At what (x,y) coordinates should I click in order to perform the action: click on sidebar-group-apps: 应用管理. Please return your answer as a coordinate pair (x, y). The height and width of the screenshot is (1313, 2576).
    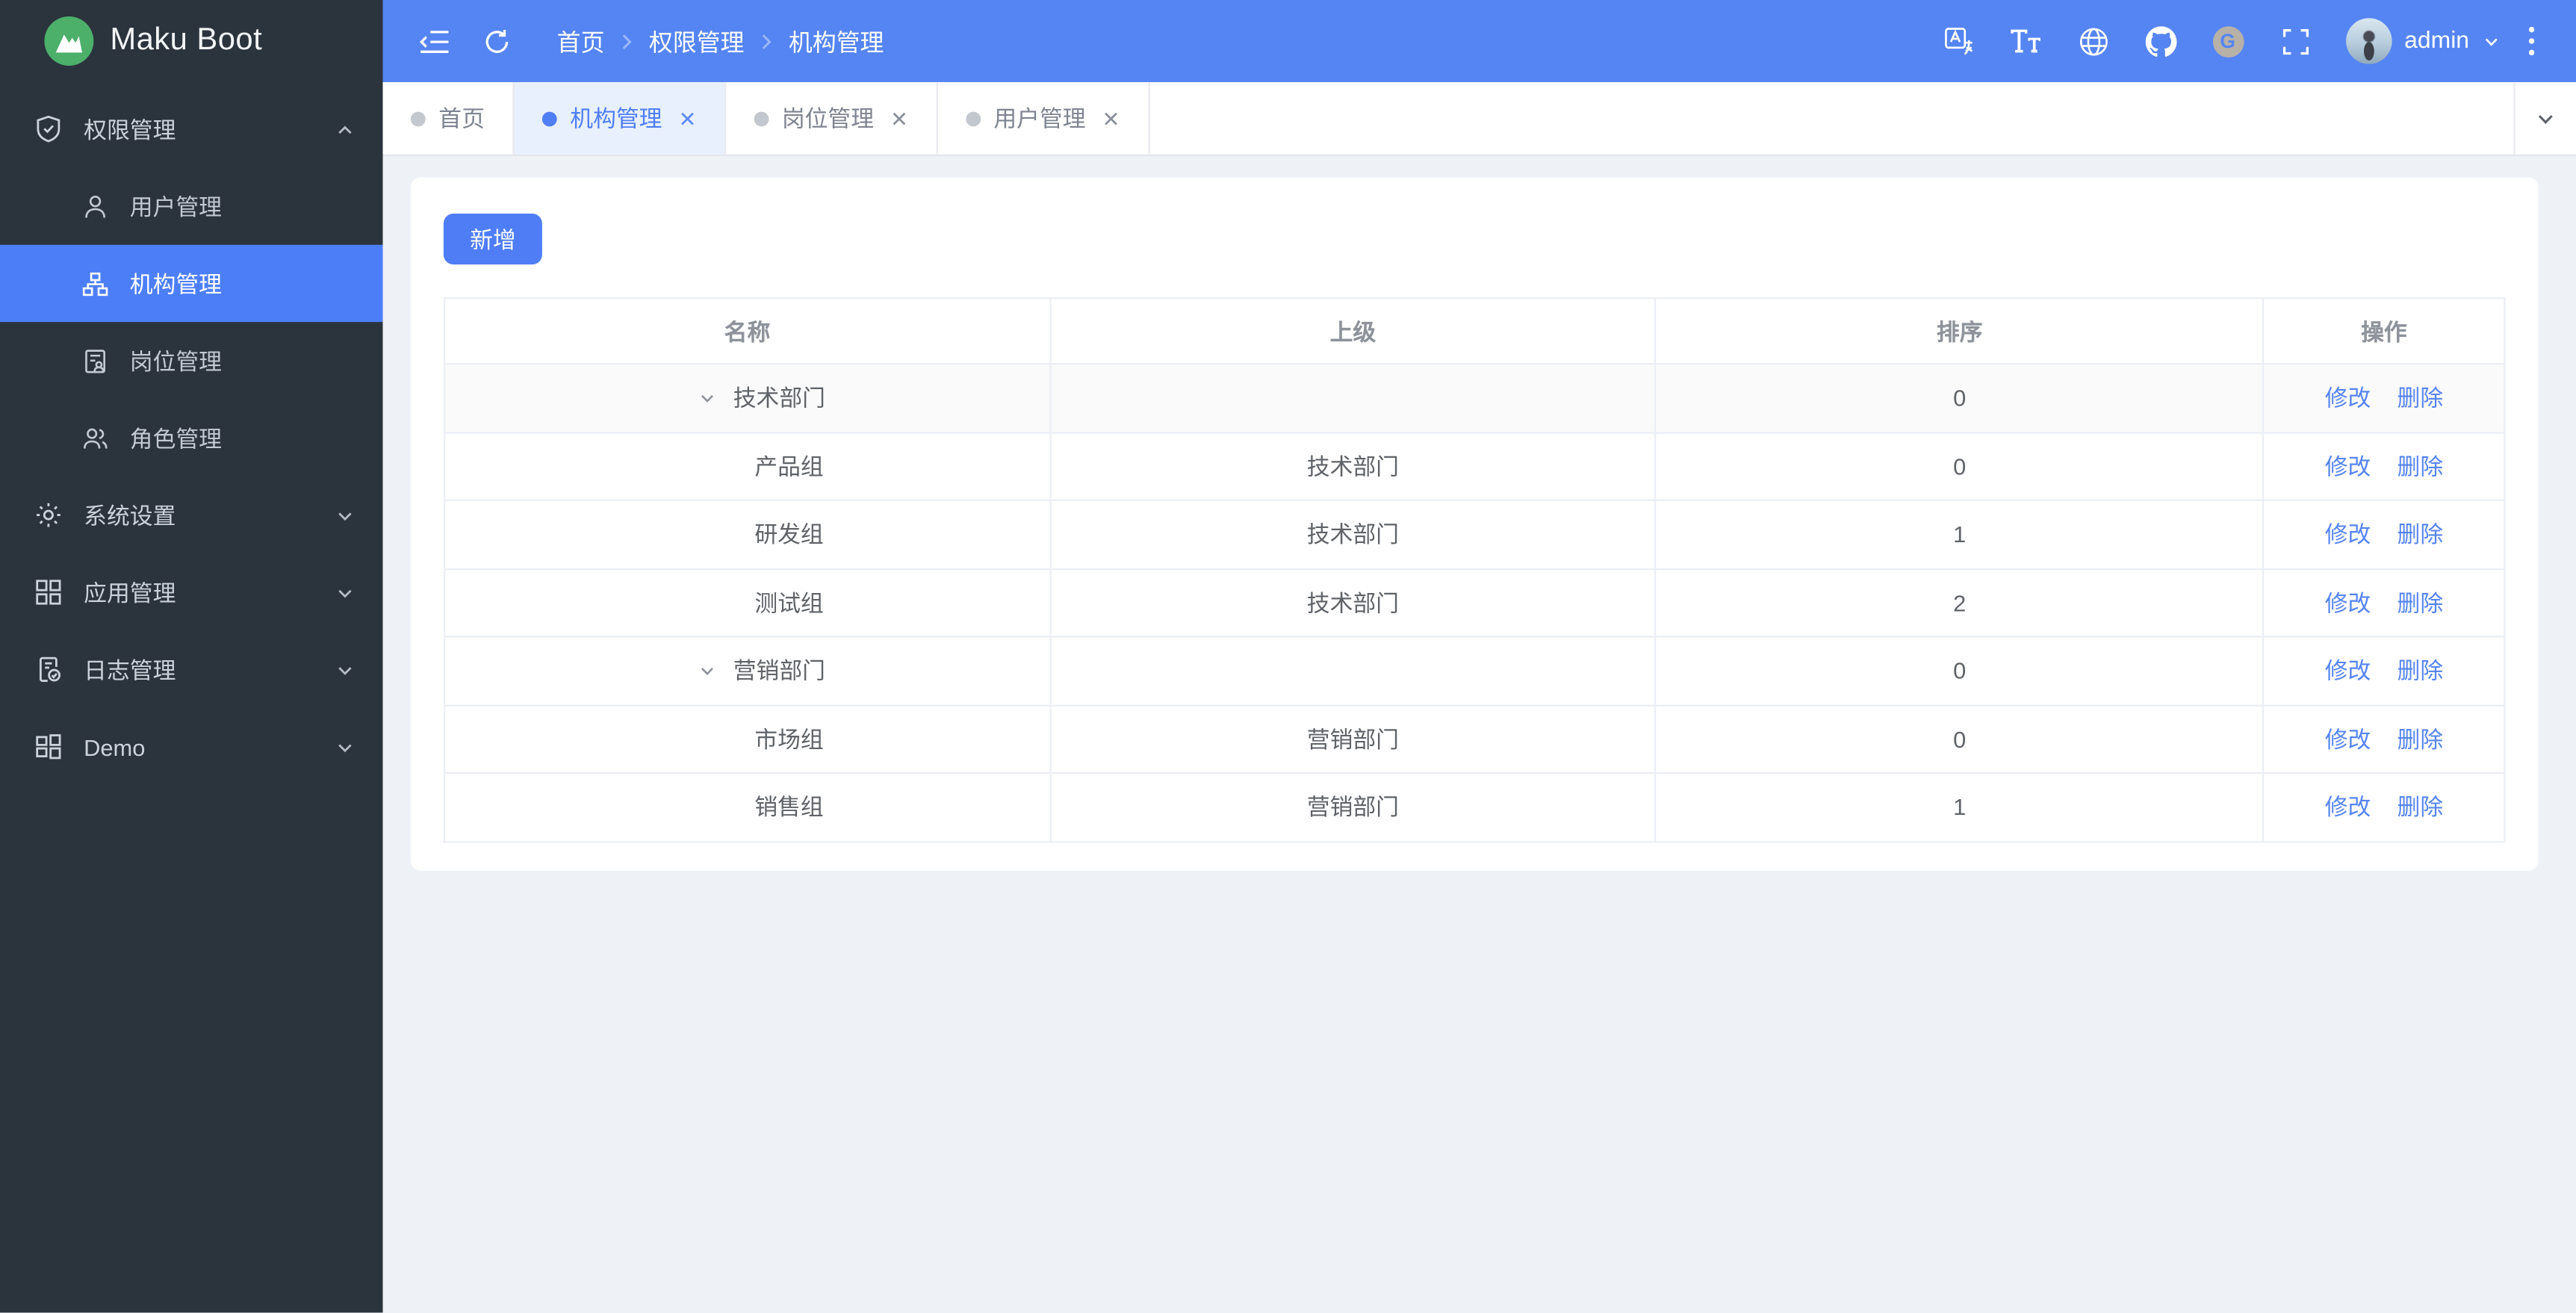
    Looking at the image, I should click on (192, 591).